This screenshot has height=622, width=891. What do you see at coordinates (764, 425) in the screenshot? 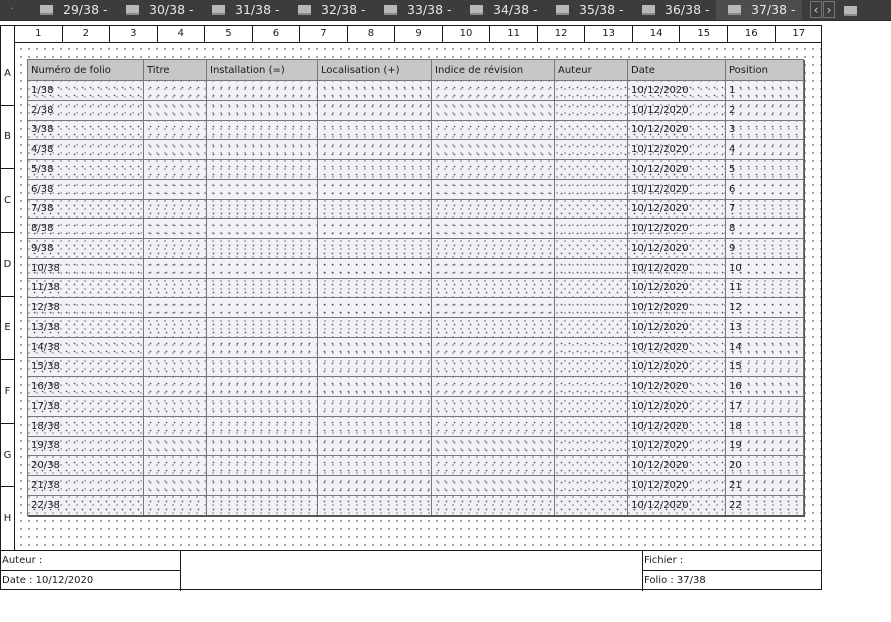
I see `table-cell: 18` at bounding box center [764, 425].